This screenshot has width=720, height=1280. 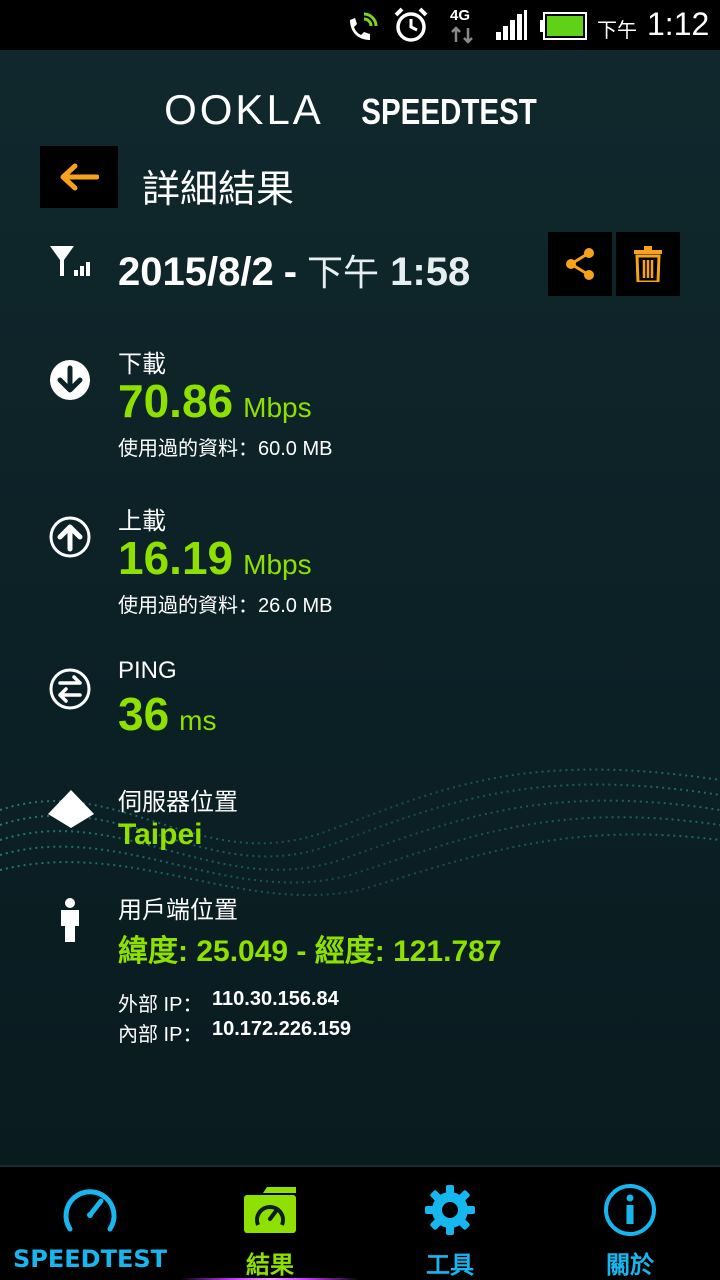 I want to click on download-data-used: 使用過的資料：60.0 MB, so click(x=225, y=449).